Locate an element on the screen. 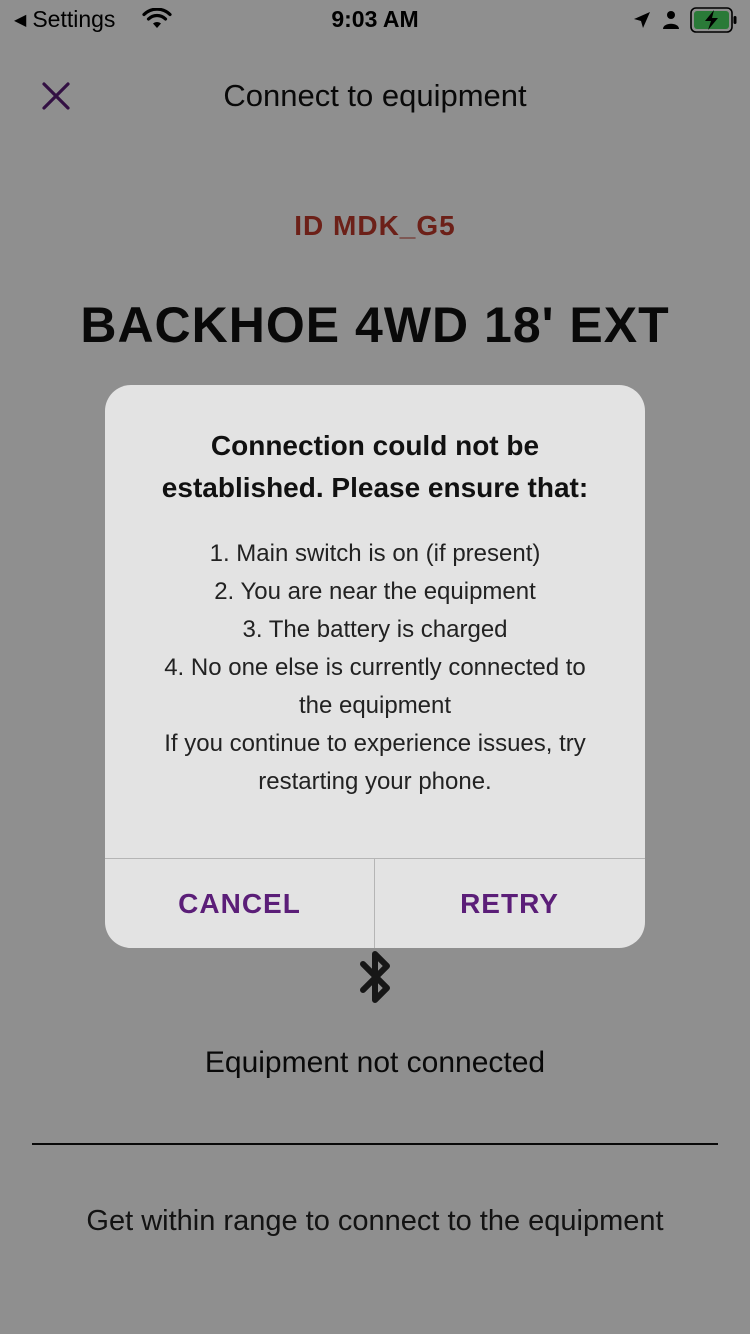  alert-line: restarting your phone. is located at coordinates (375, 781).